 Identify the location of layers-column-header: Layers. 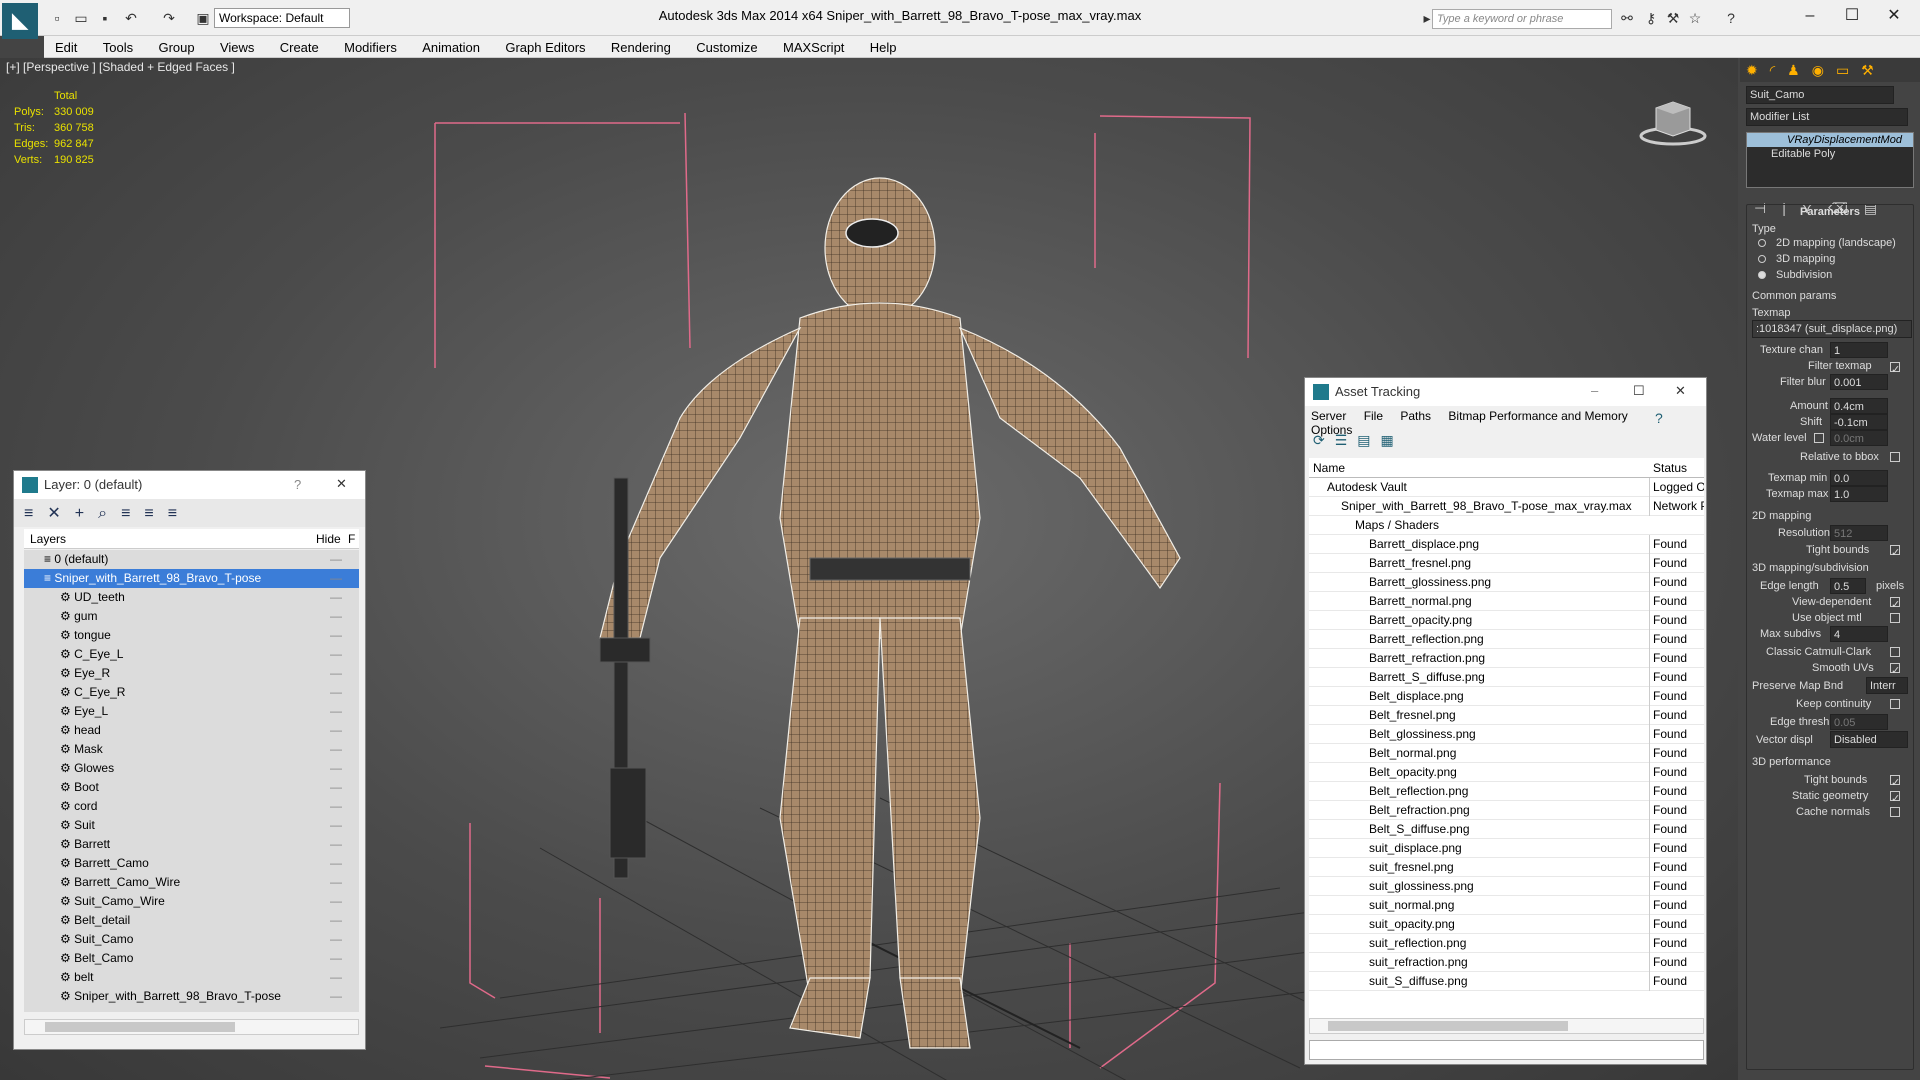
(48, 539).